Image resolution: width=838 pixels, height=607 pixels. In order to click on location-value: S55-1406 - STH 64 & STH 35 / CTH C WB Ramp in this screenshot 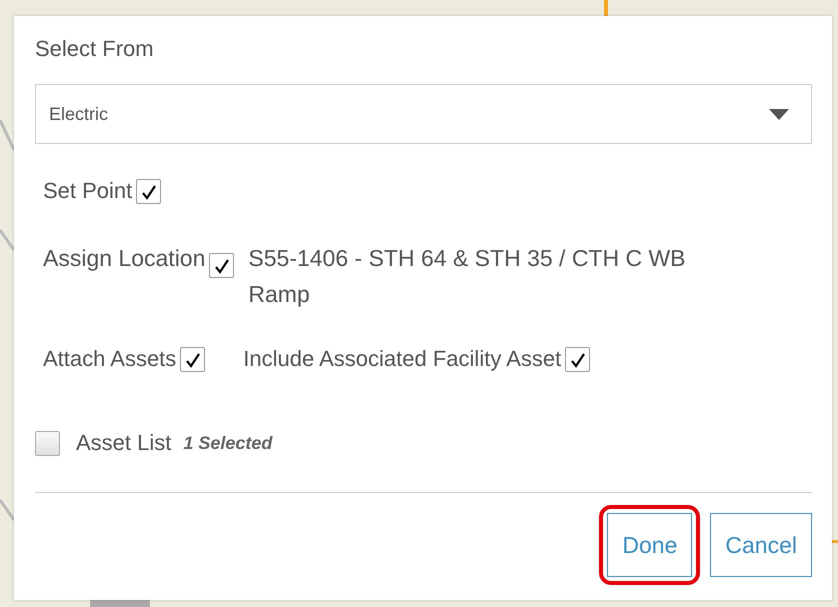, I will do `click(467, 276)`.